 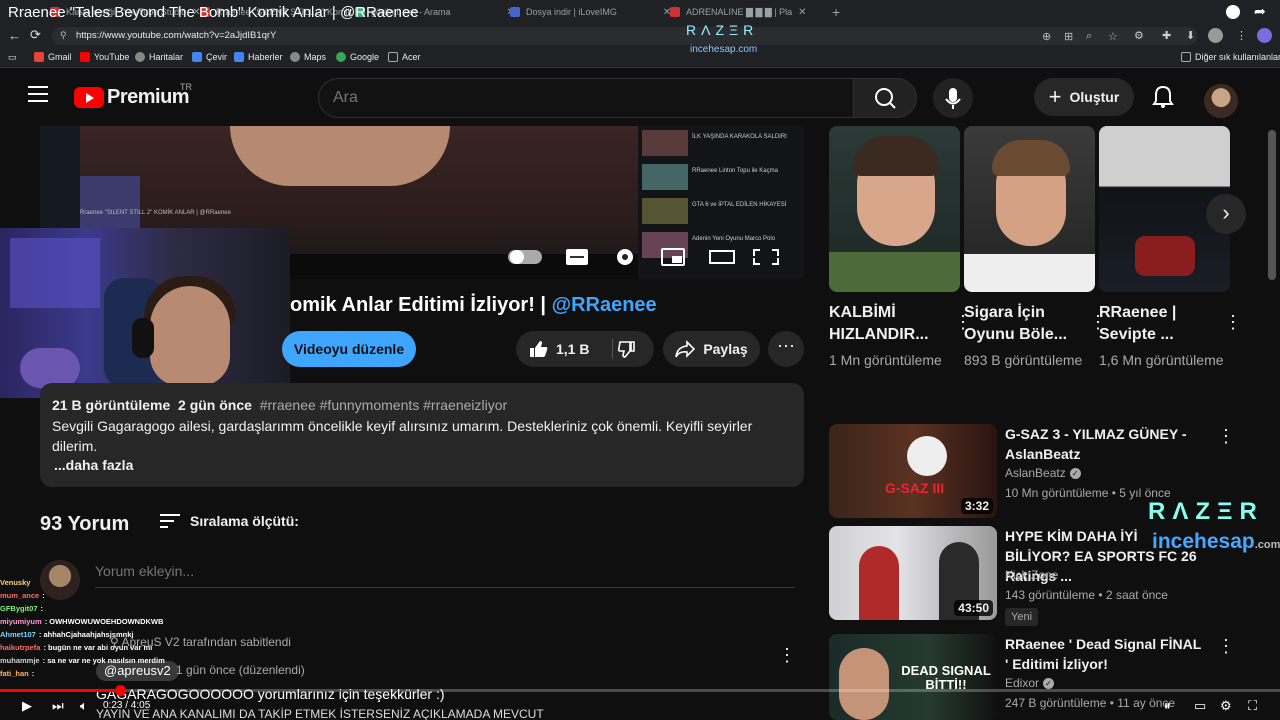 What do you see at coordinates (209, 57) in the screenshot?
I see `bookmark-cevir: Çevir` at bounding box center [209, 57].